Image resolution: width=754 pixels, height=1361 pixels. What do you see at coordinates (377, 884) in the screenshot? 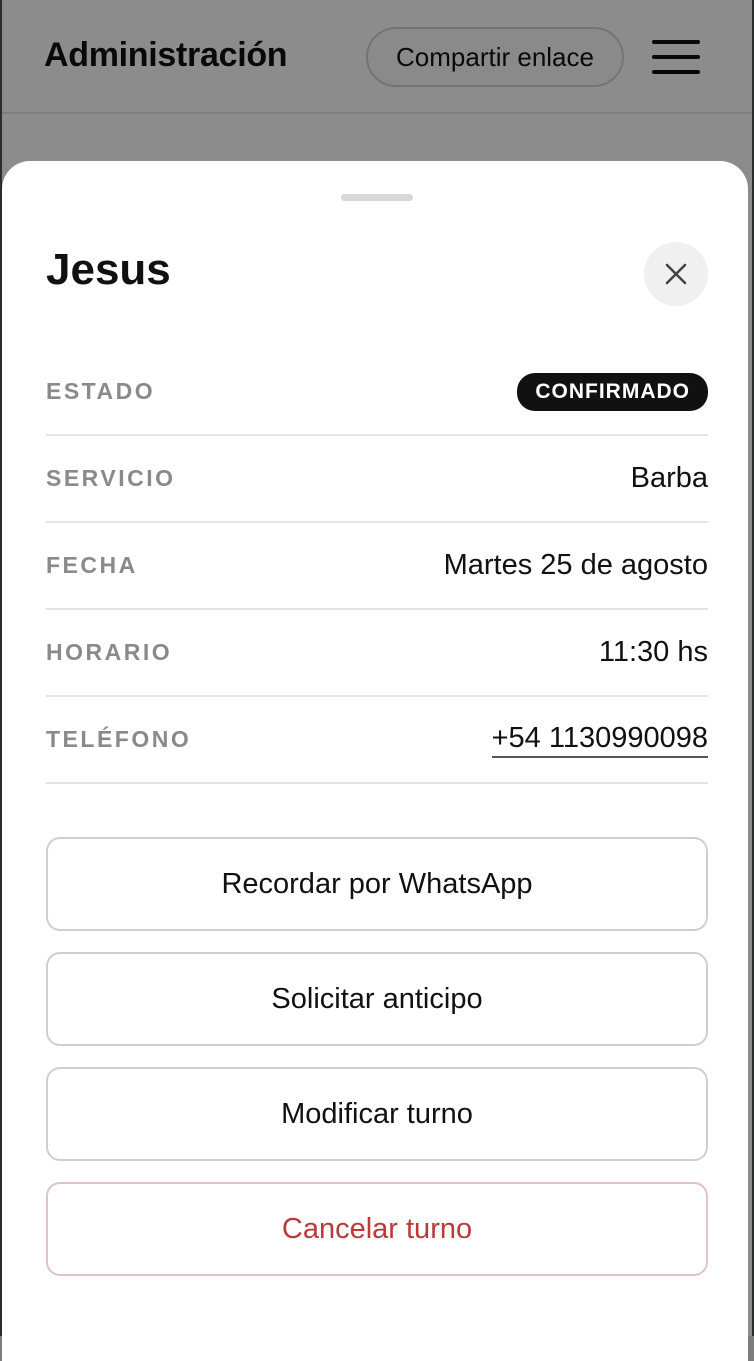
I see `whatsapp-reminder-button: Recordar por WhatsApp` at bounding box center [377, 884].